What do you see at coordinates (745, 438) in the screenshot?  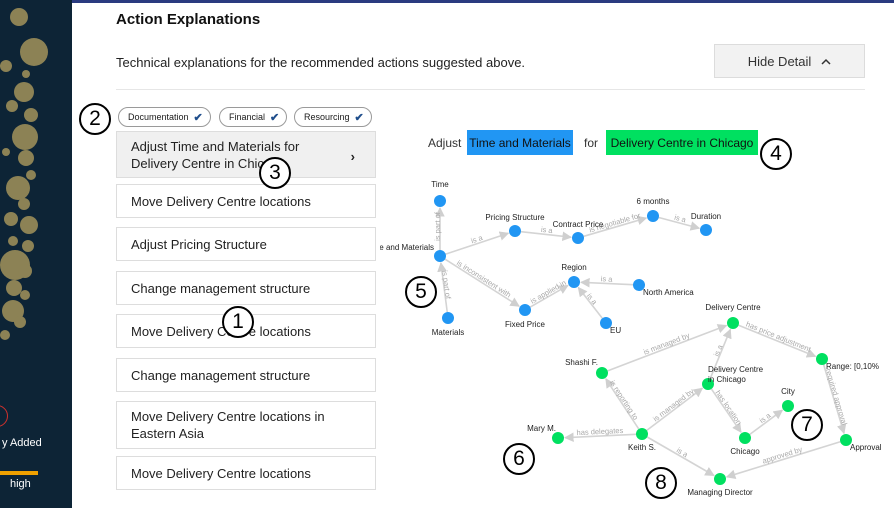 I see `graph-node-chicago` at bounding box center [745, 438].